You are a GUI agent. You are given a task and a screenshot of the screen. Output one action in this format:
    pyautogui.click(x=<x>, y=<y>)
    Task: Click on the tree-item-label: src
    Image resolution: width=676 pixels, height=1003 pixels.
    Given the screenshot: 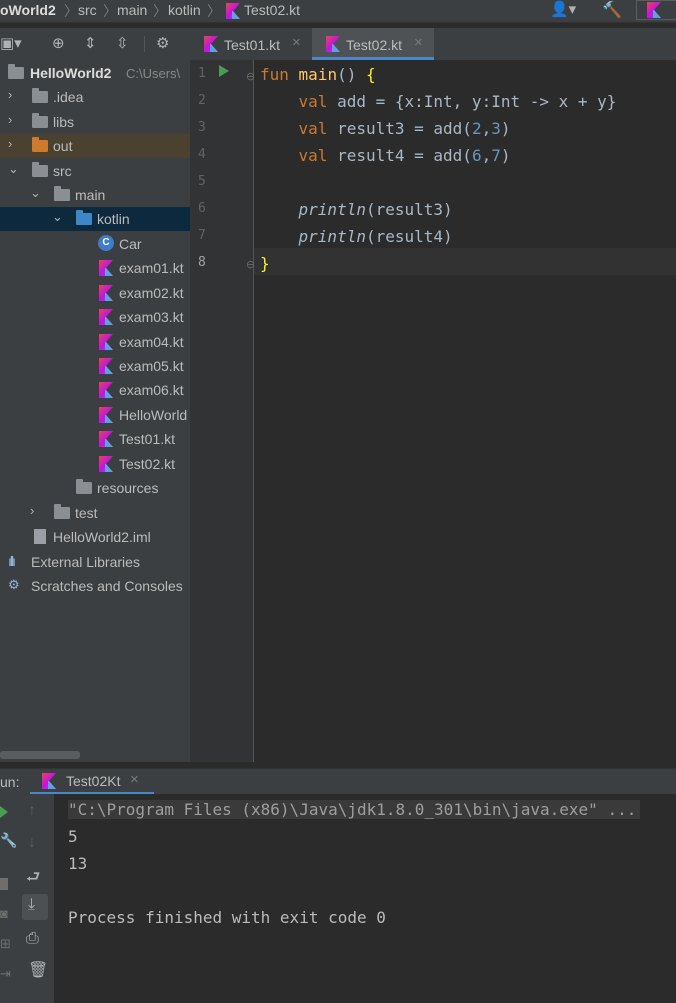 What is the action you would take?
    pyautogui.click(x=62, y=171)
    